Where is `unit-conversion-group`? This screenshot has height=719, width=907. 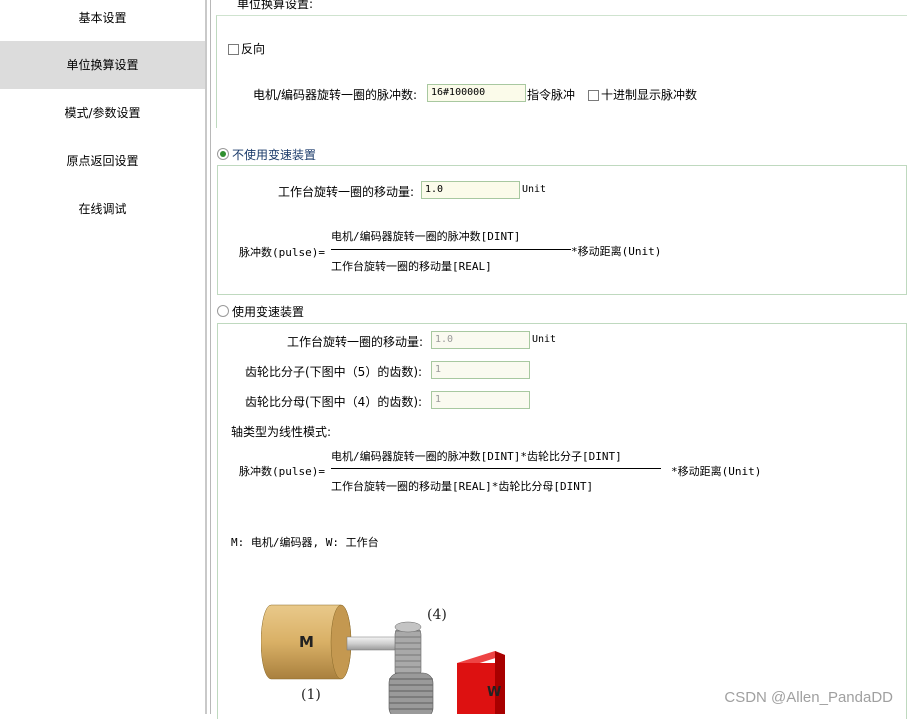 unit-conversion-group is located at coordinates (561, 71).